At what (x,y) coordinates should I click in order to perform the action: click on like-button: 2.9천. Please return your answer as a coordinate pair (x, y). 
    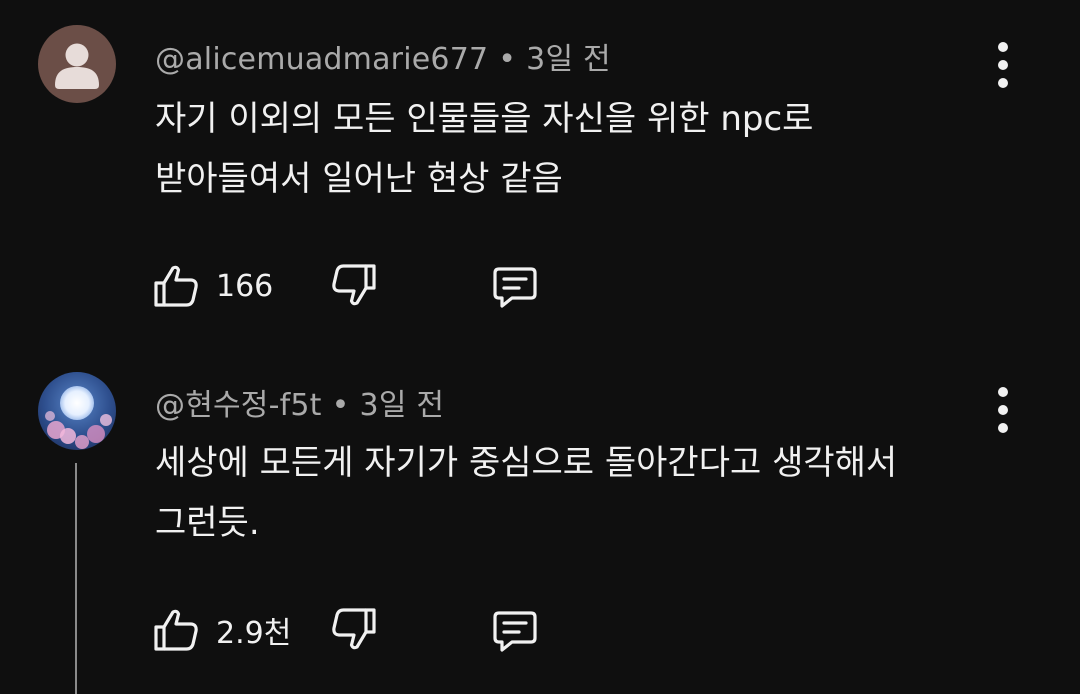
    Looking at the image, I should click on (220, 630).